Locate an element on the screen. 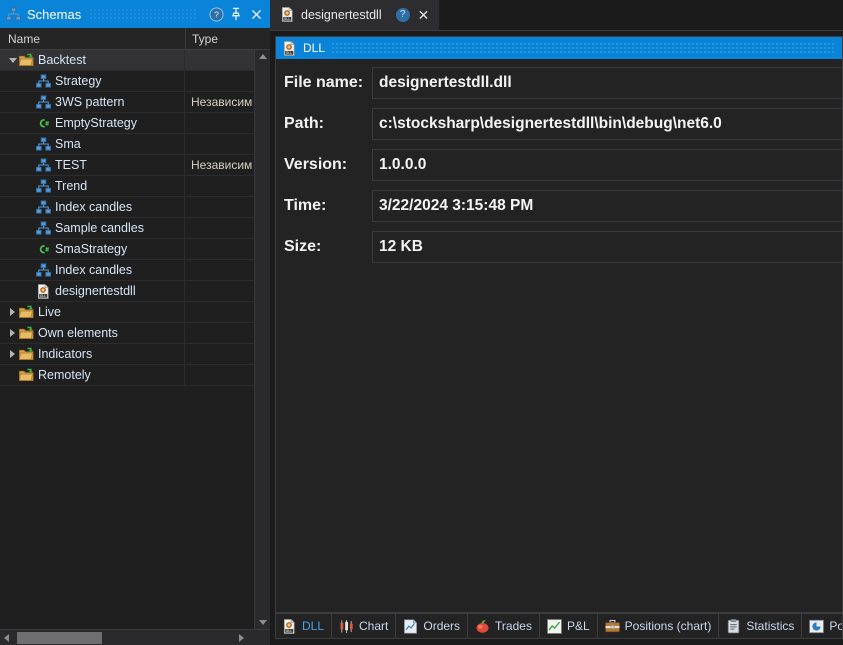  clipboard-icon is located at coordinates (733, 626).